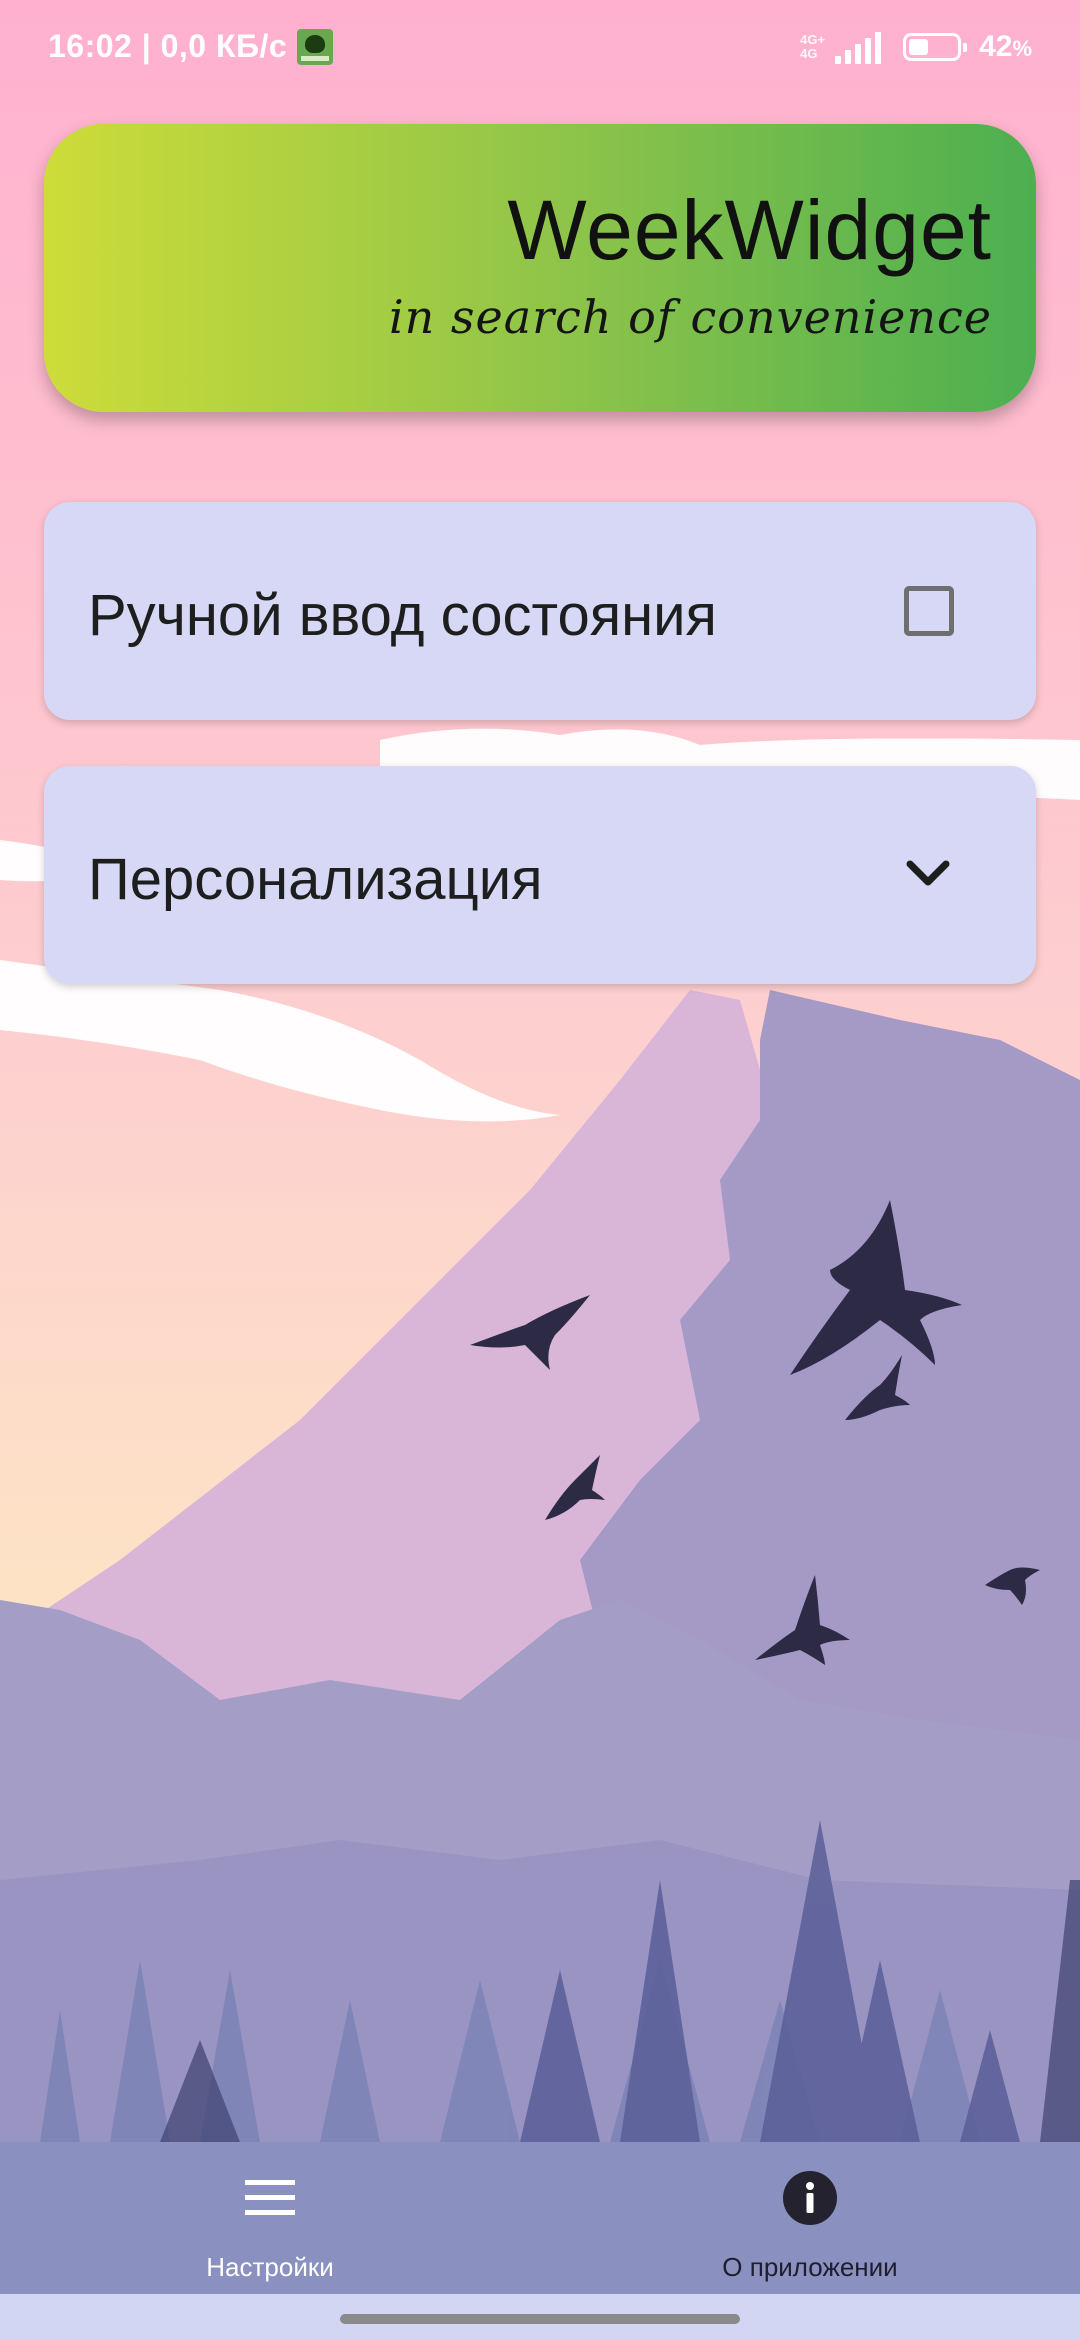  I want to click on gesture-bar, so click(540, 2317).